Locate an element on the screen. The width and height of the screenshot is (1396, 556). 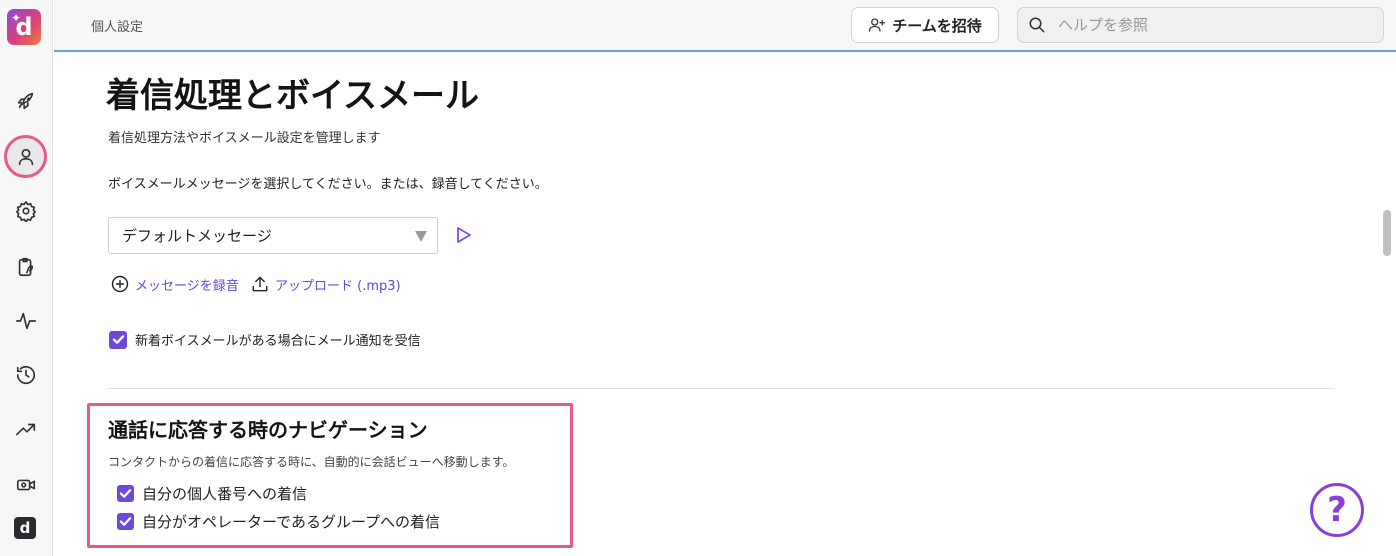
record-message-label: メッセージを録音 is located at coordinates (187, 286).